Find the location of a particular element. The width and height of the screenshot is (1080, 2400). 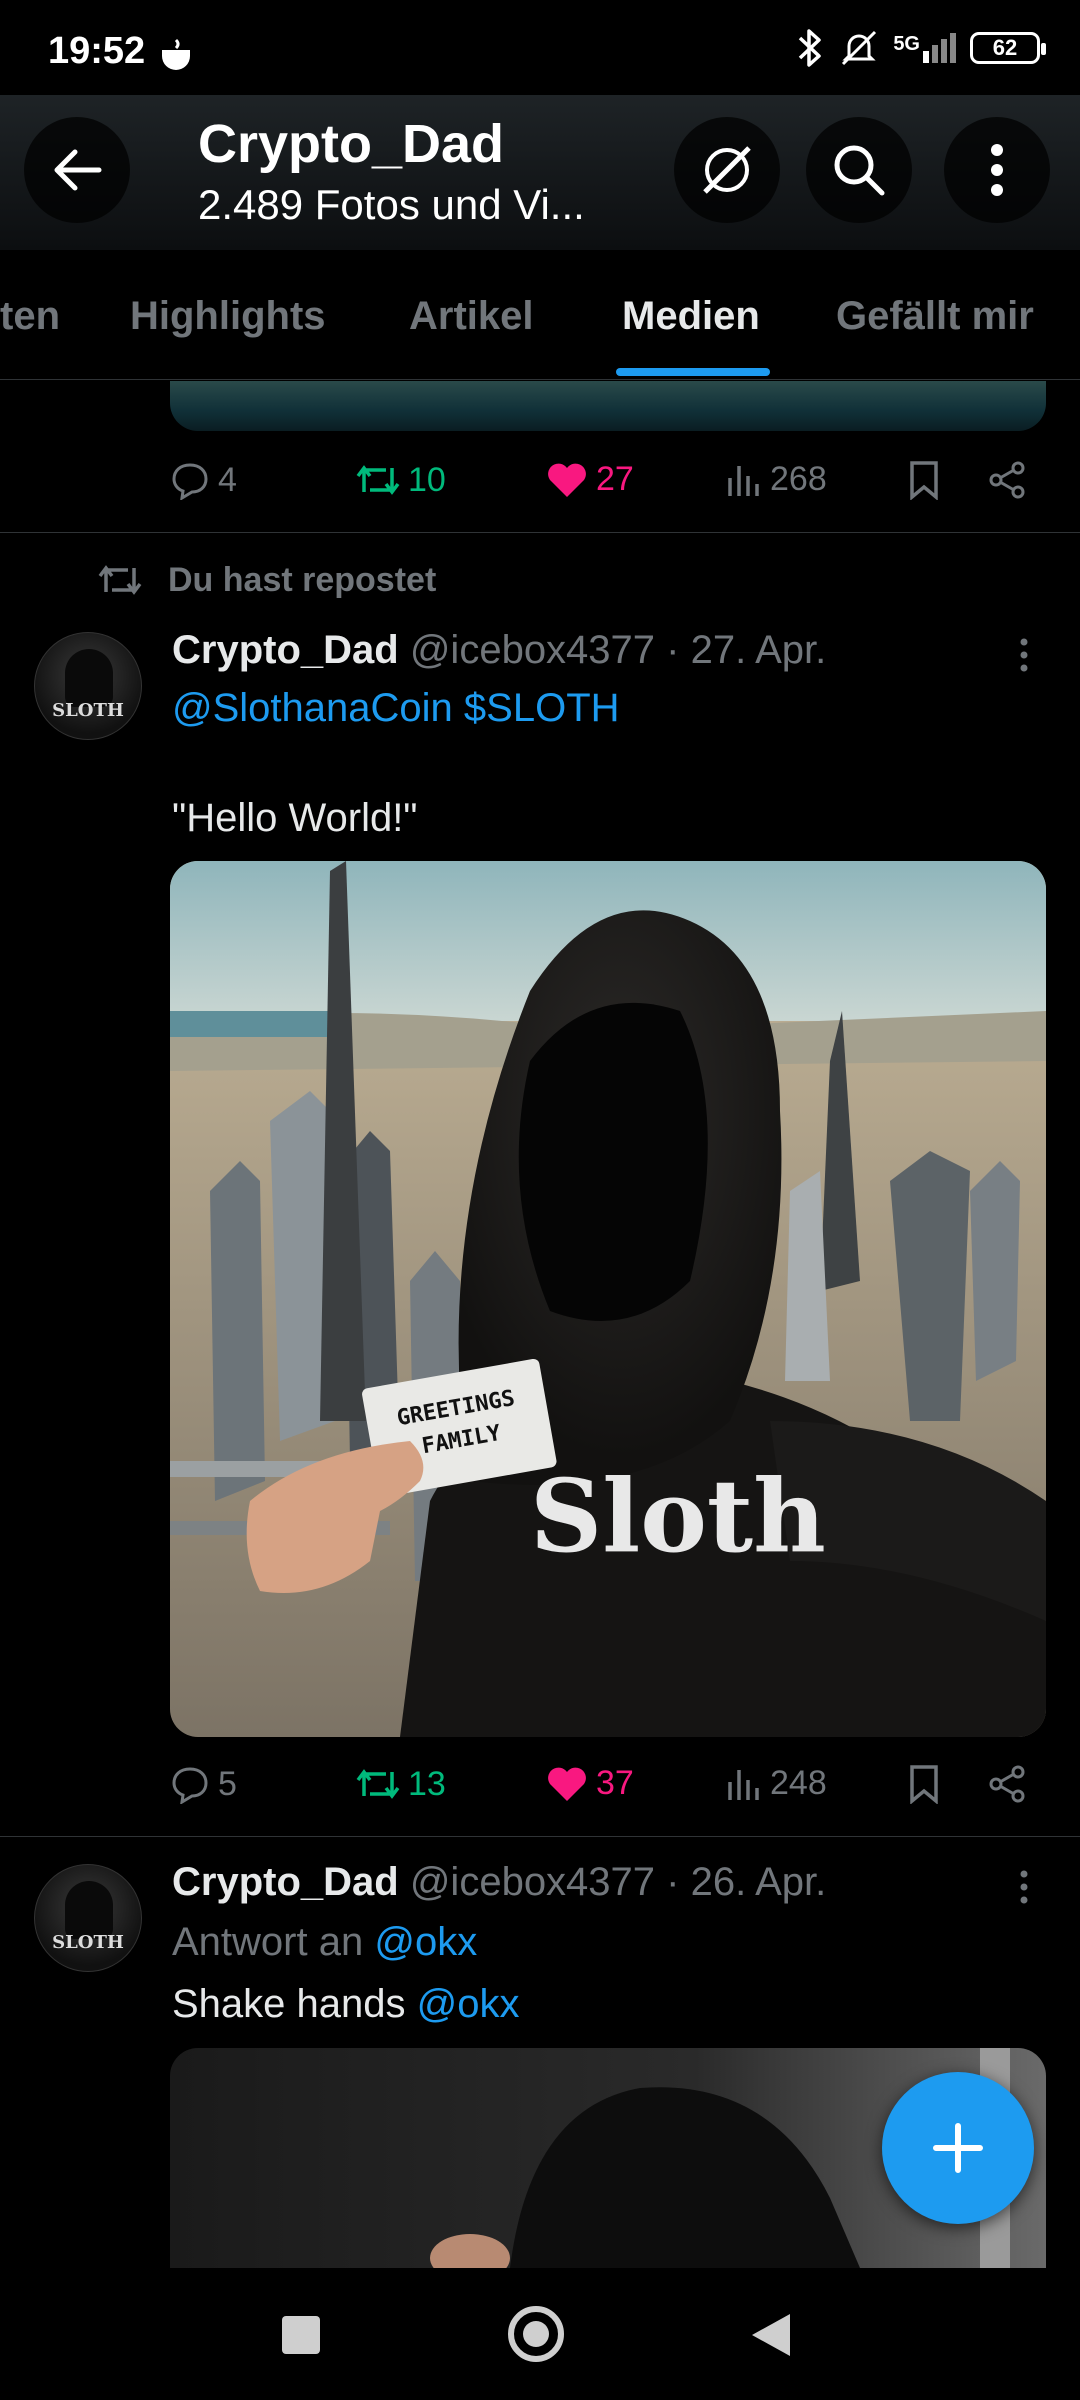

repost-indicator: Du hast repostet is located at coordinates (267, 580).